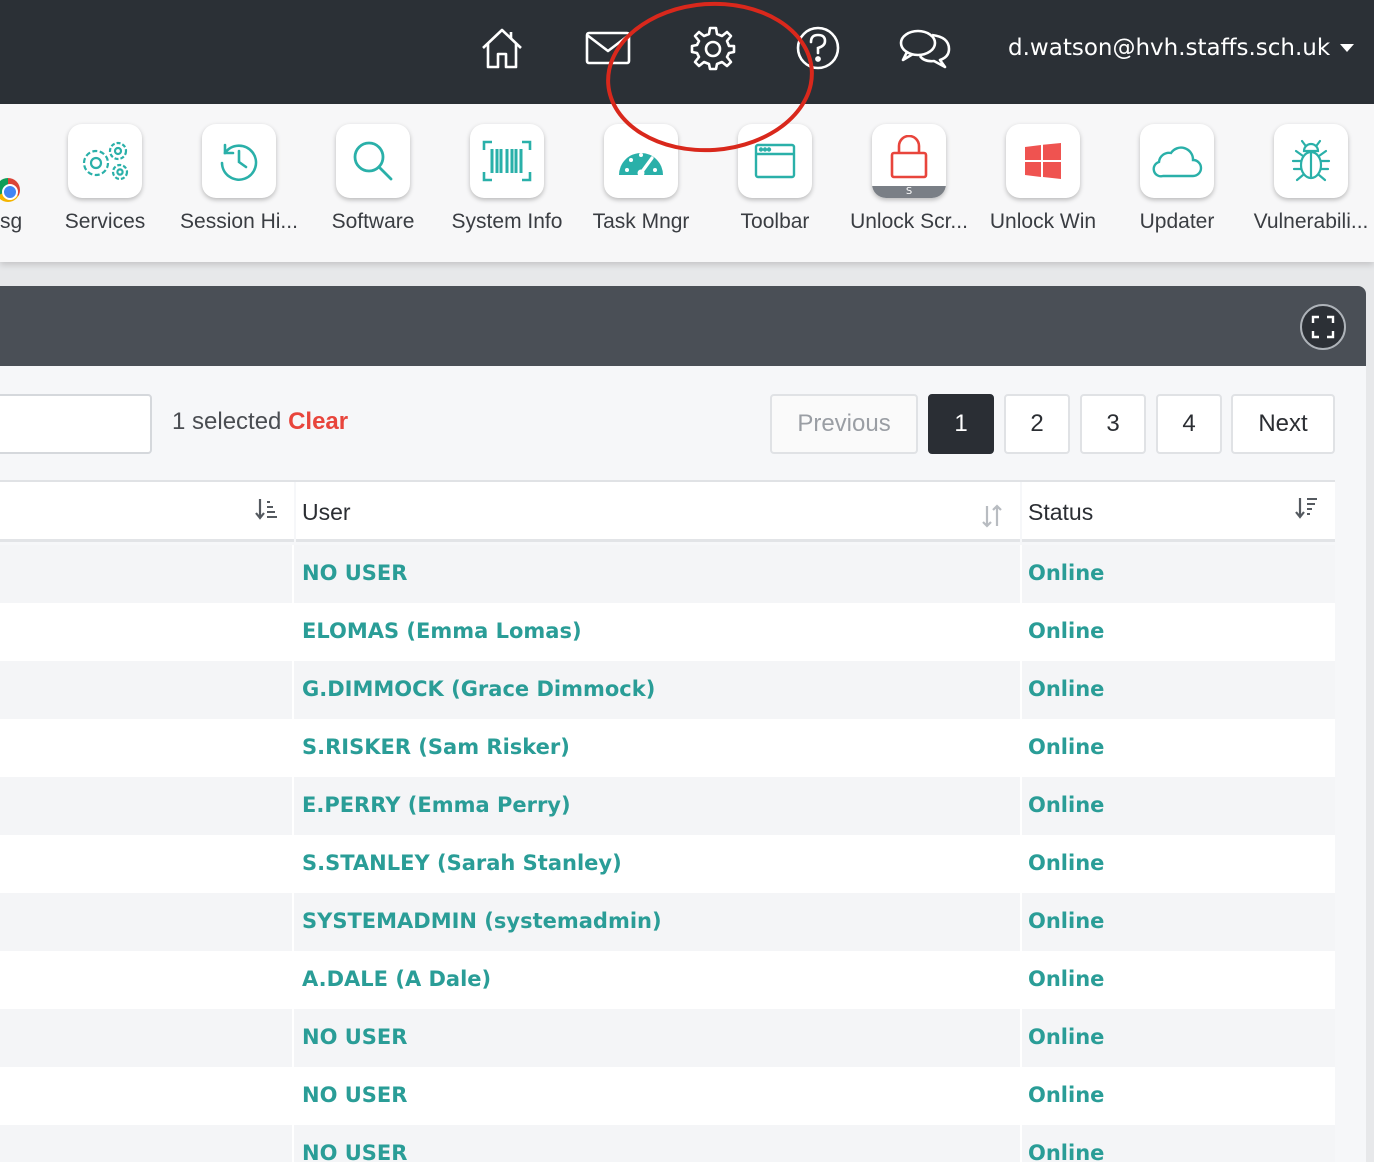  I want to click on speedometer-icon, so click(641, 161).